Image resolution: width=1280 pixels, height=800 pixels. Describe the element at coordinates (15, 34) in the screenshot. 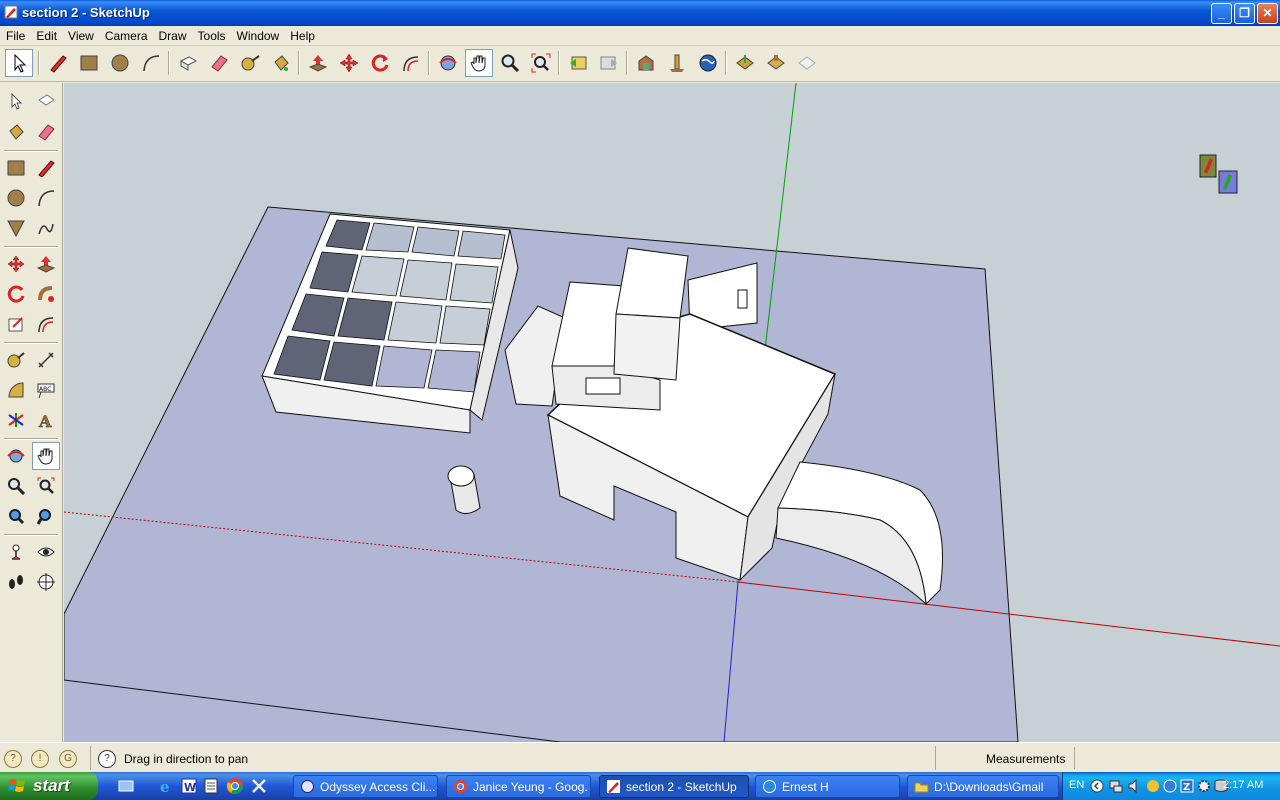

I see `menu-file: File` at that location.